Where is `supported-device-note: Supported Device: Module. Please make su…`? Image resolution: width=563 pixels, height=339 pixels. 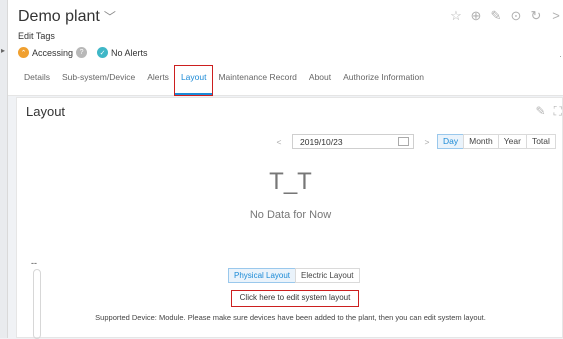 supported-device-note: Supported Device: Module. Please make su… is located at coordinates (290, 317).